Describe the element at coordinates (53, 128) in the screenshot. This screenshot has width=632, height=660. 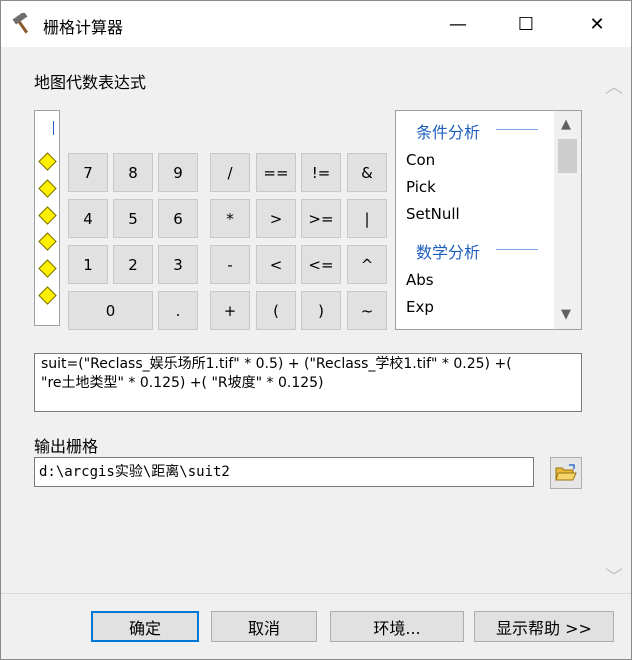
I see `text-cursor` at that location.